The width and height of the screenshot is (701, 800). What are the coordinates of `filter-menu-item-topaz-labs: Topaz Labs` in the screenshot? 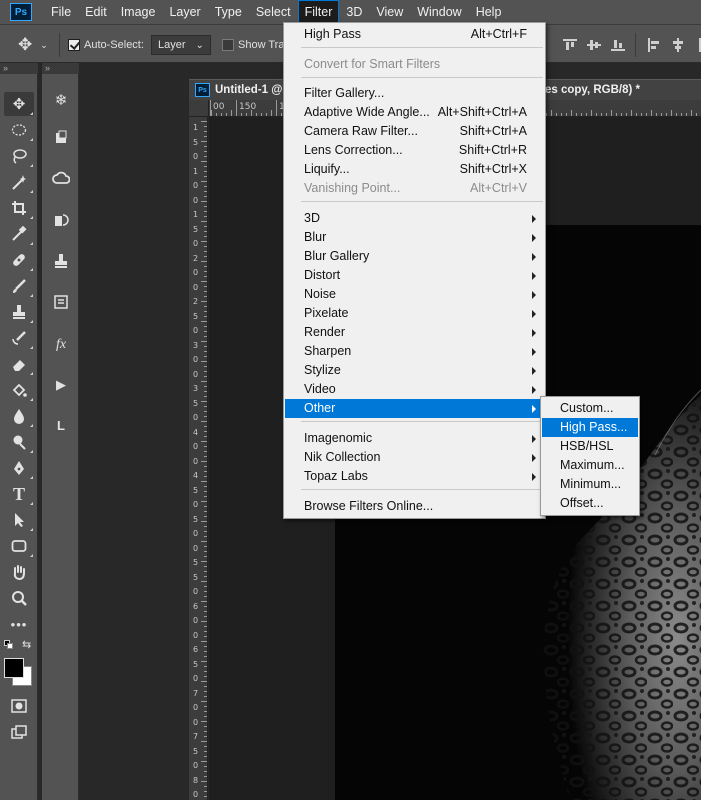 It's located at (414, 476).